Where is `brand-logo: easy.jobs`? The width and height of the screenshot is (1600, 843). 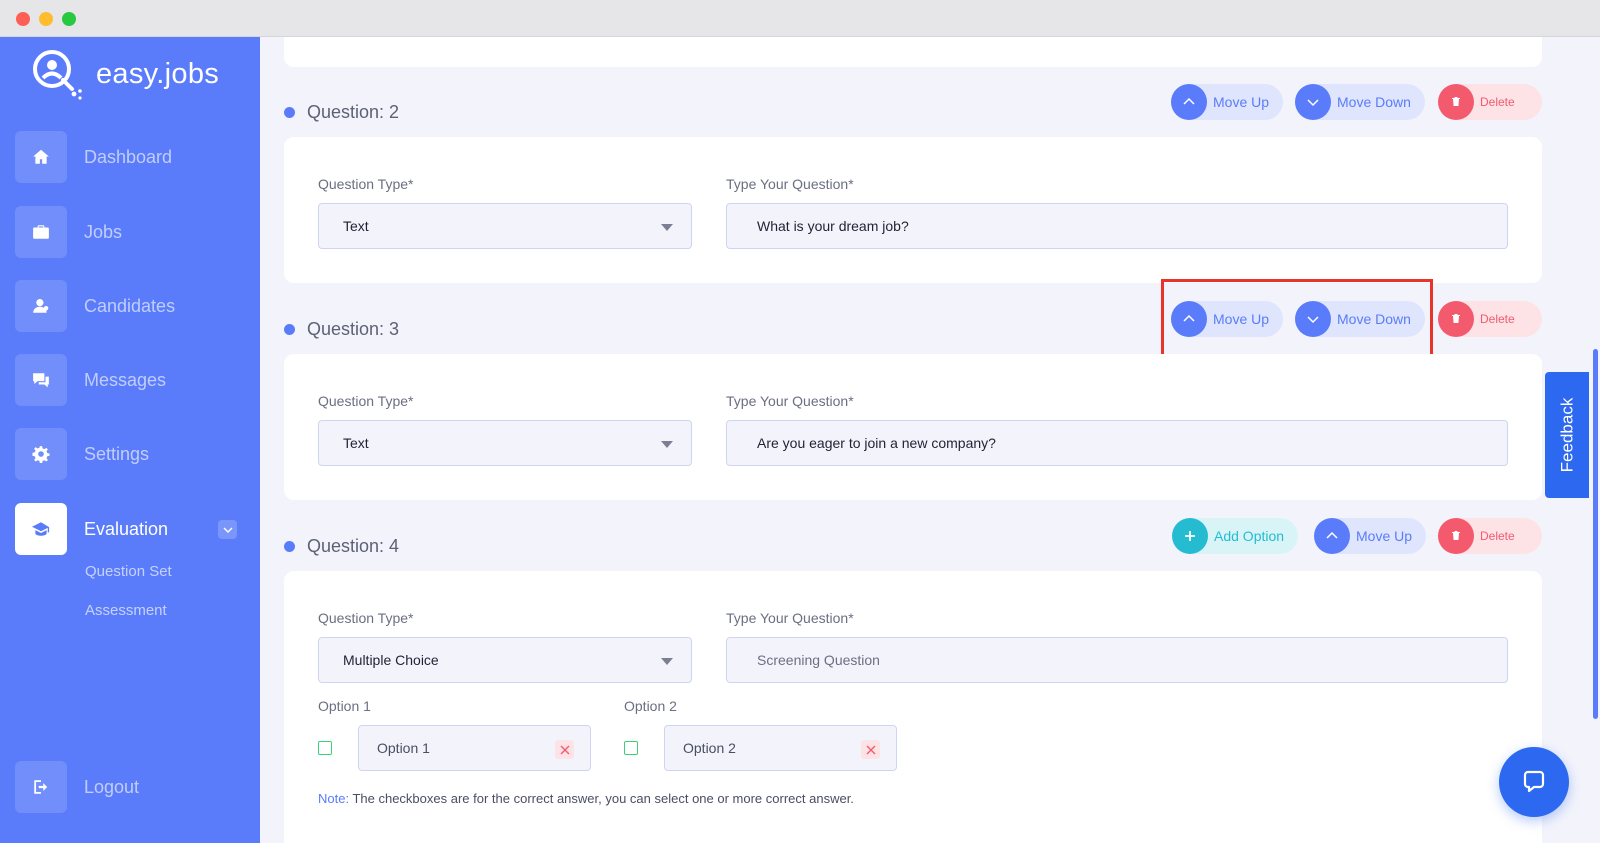 brand-logo: easy.jobs is located at coordinates (124, 74).